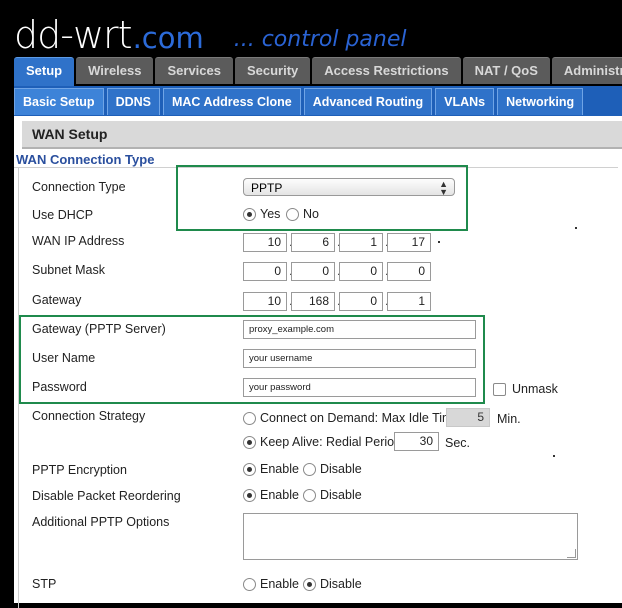 This screenshot has width=622, height=608. What do you see at coordinates (313, 242) in the screenshot?
I see `wan-ip-octet-2: 6` at bounding box center [313, 242].